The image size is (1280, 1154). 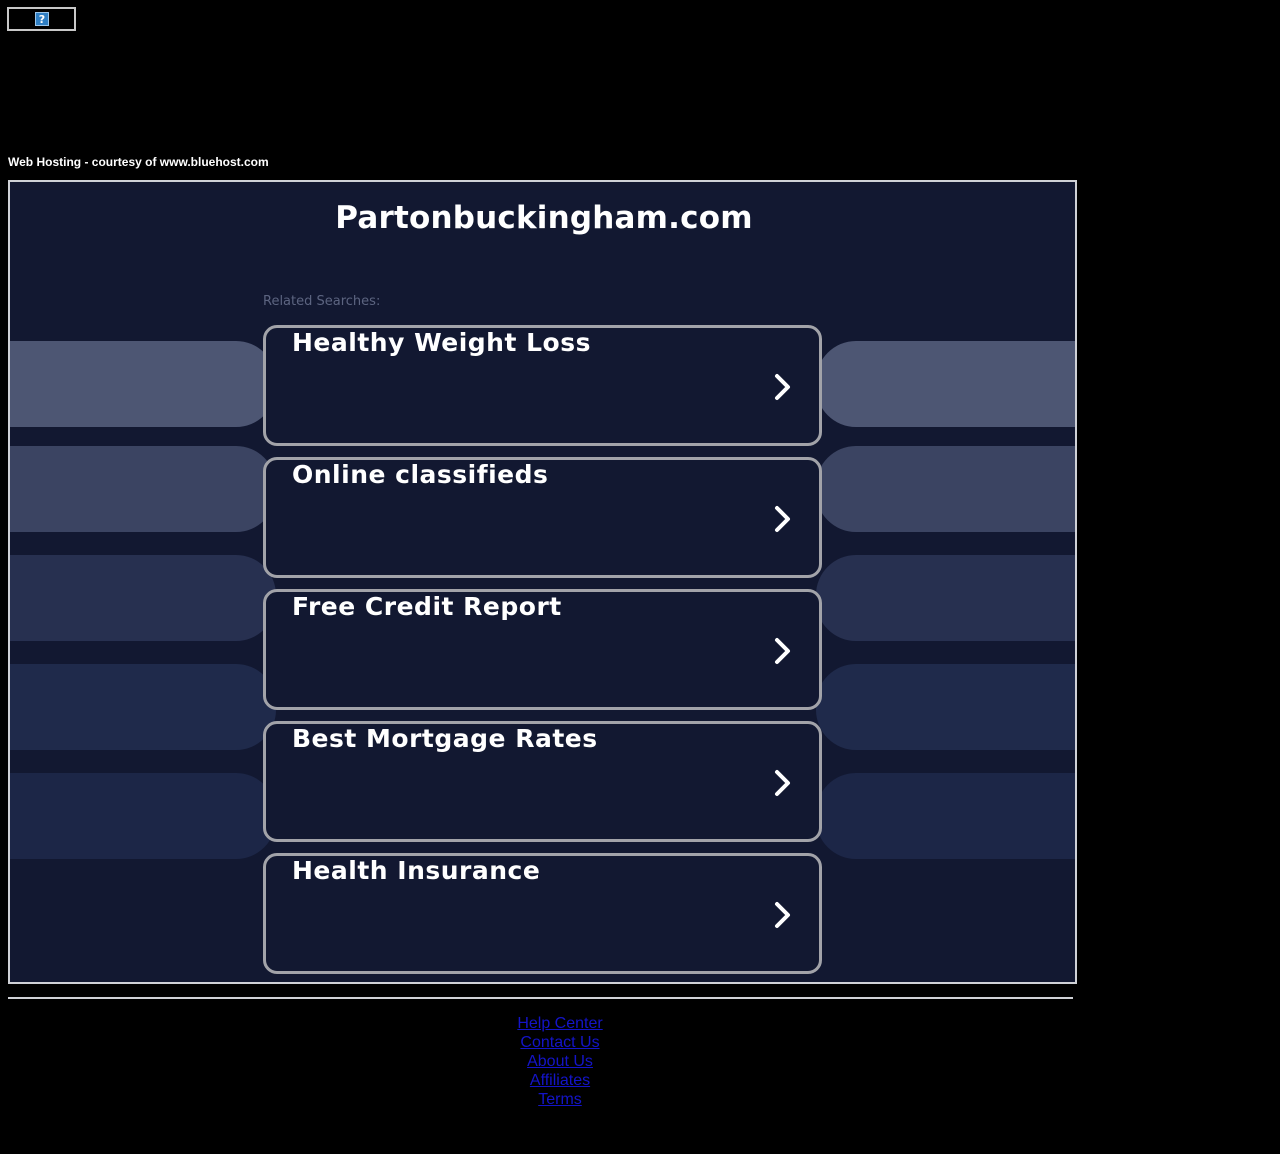 I want to click on related-search-label: Healthy Weight Loss, so click(x=441, y=342).